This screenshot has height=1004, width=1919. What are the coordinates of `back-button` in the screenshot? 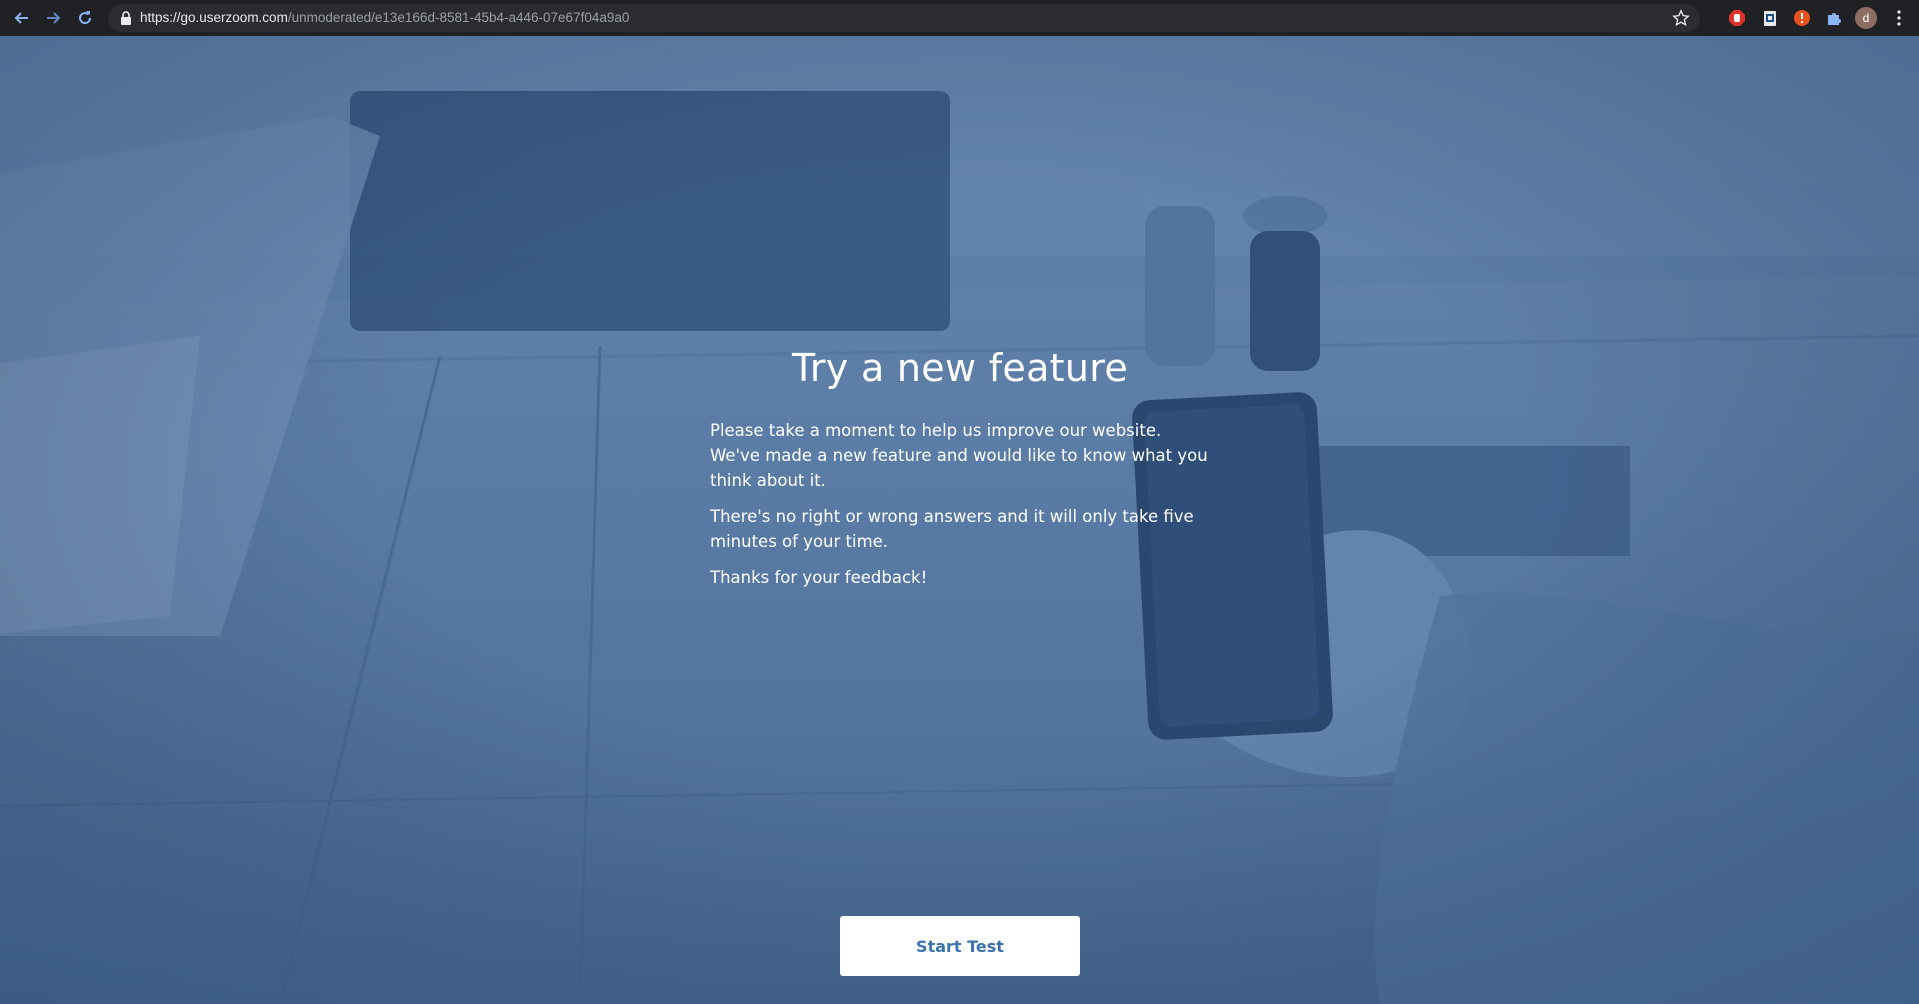 It's located at (22, 18).